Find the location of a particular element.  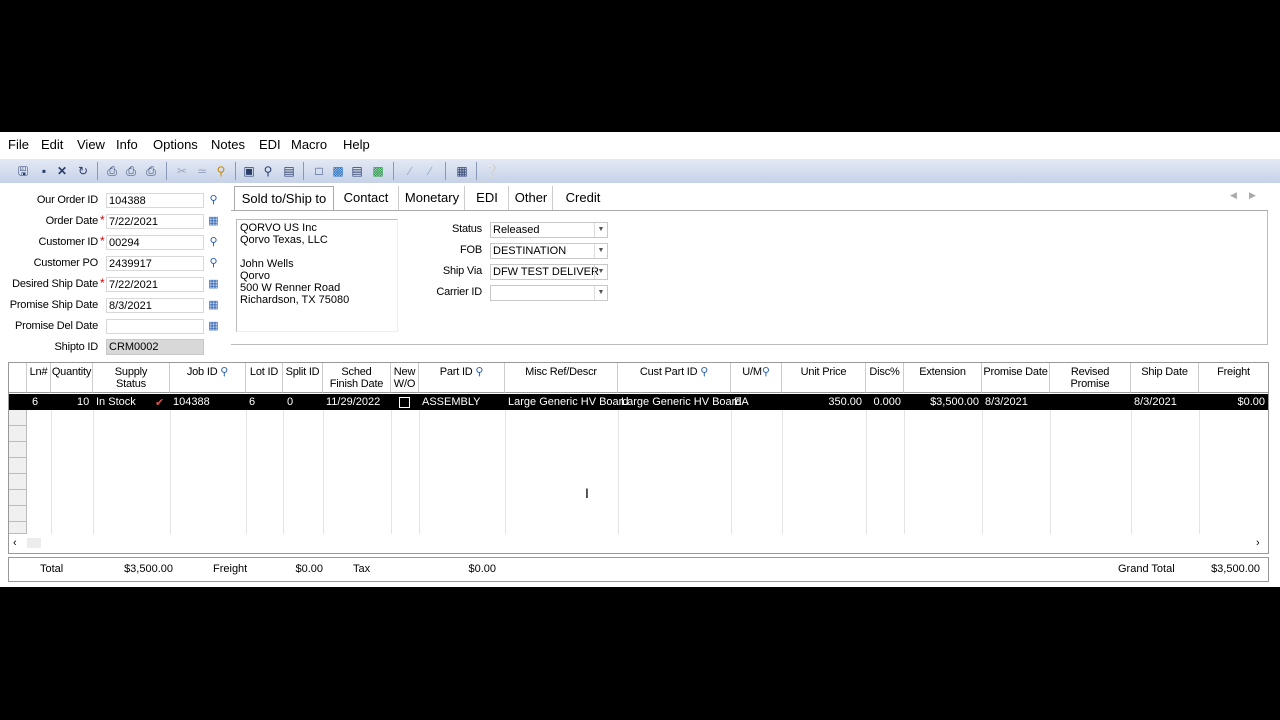

edi-icon: ▤ is located at coordinates (357, 171).